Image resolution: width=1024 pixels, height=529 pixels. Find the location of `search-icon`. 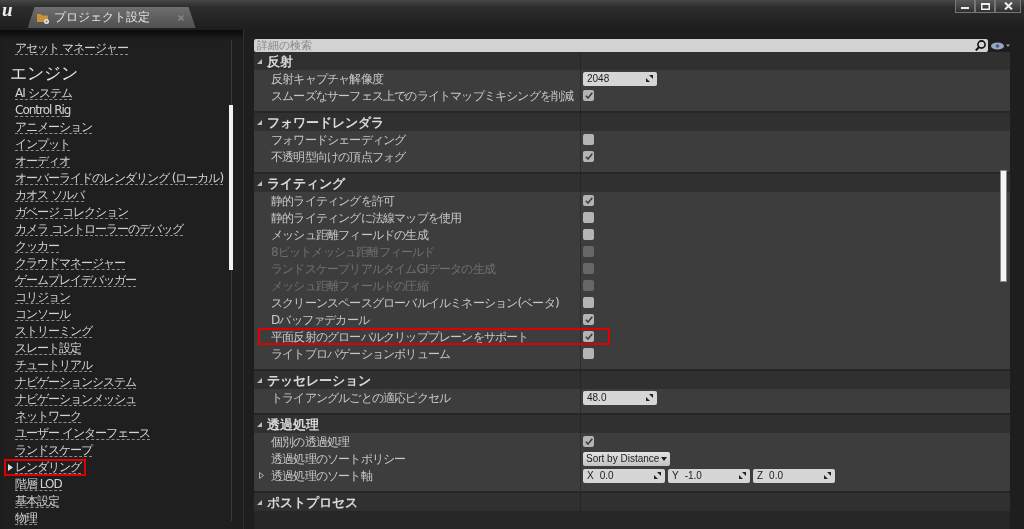

search-icon is located at coordinates (980, 45).